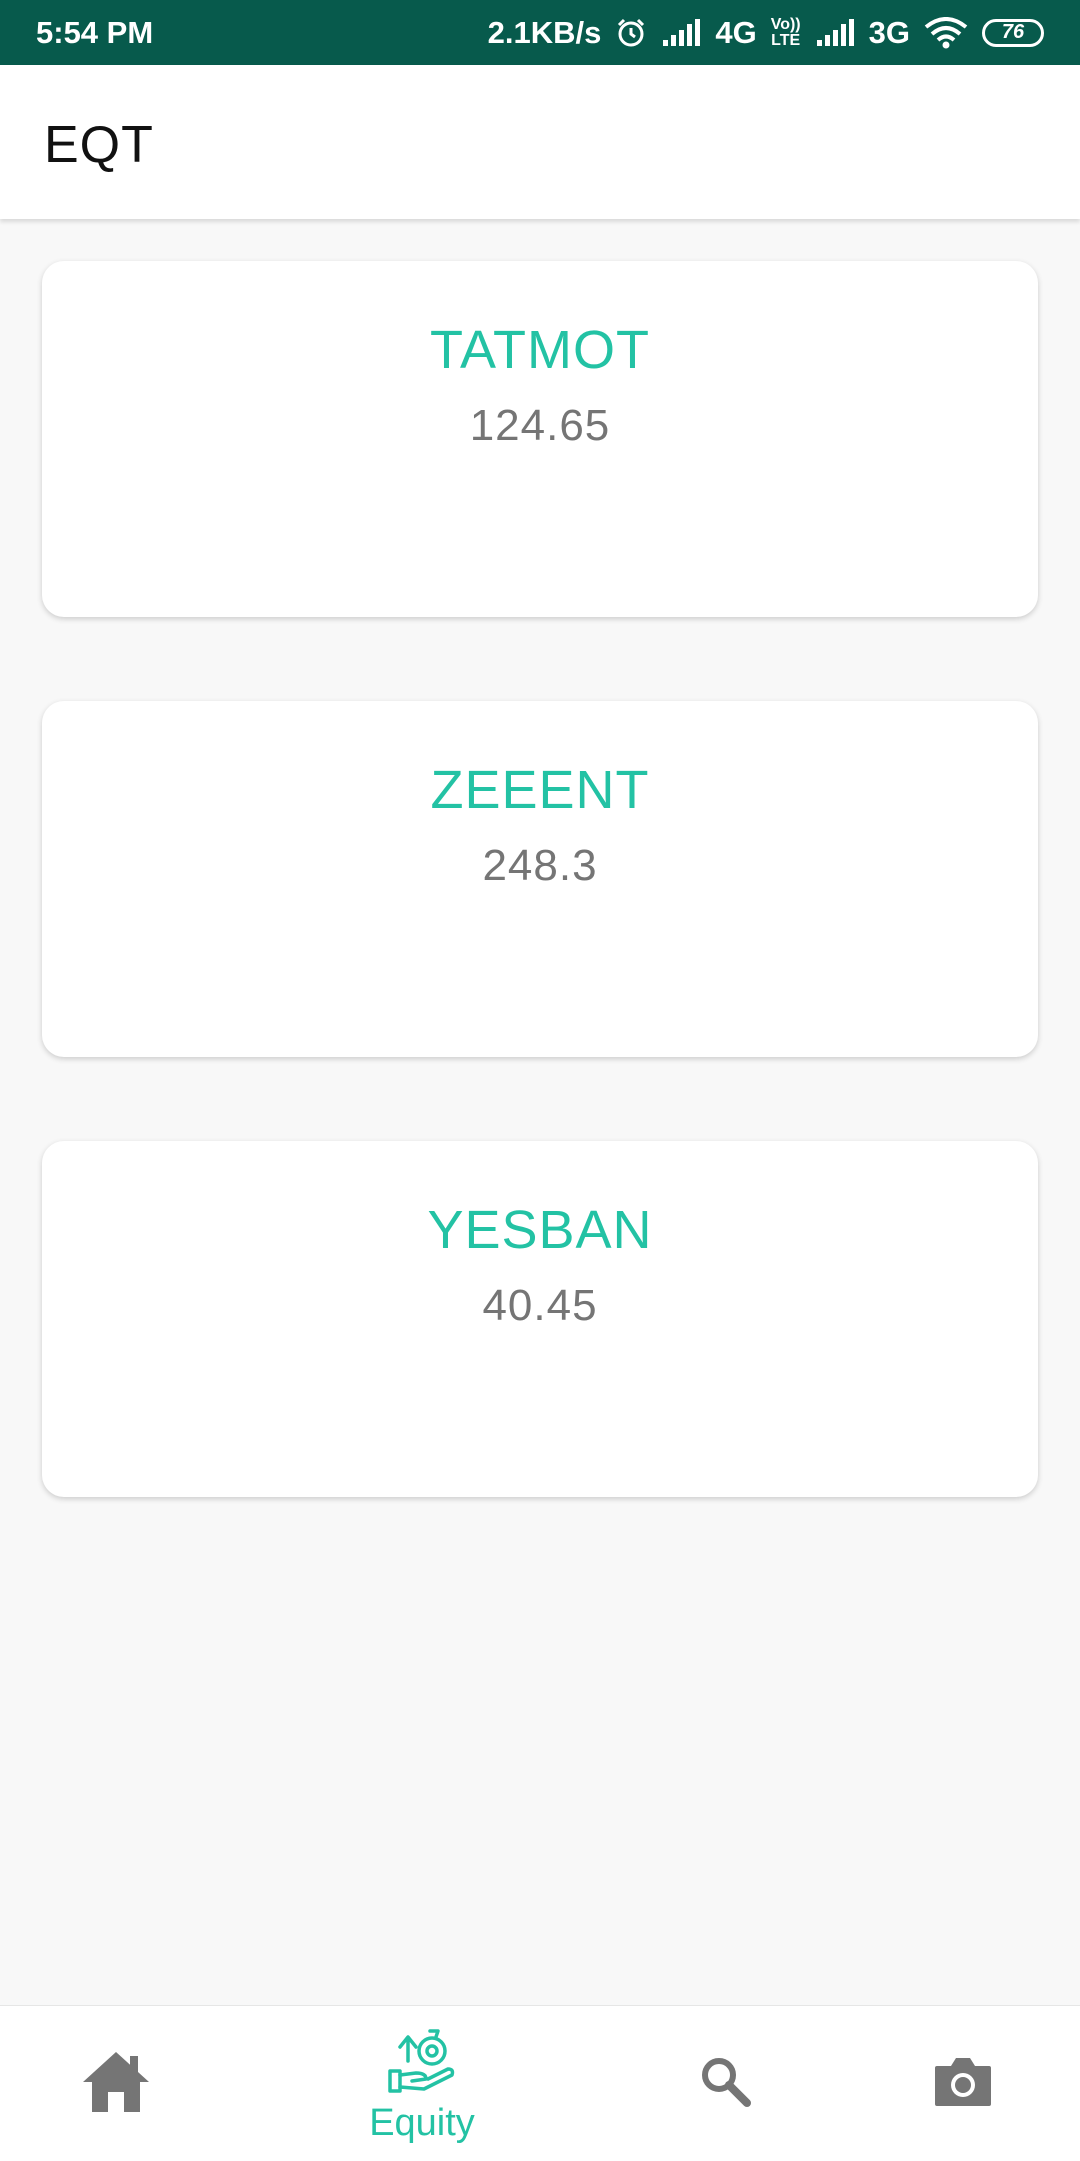 This screenshot has height=2161, width=1080. Describe the element at coordinates (766, 33) in the screenshot. I see `status-indicators: 2.1KB/s 4G Vo)) LTE 3G 76` at that location.